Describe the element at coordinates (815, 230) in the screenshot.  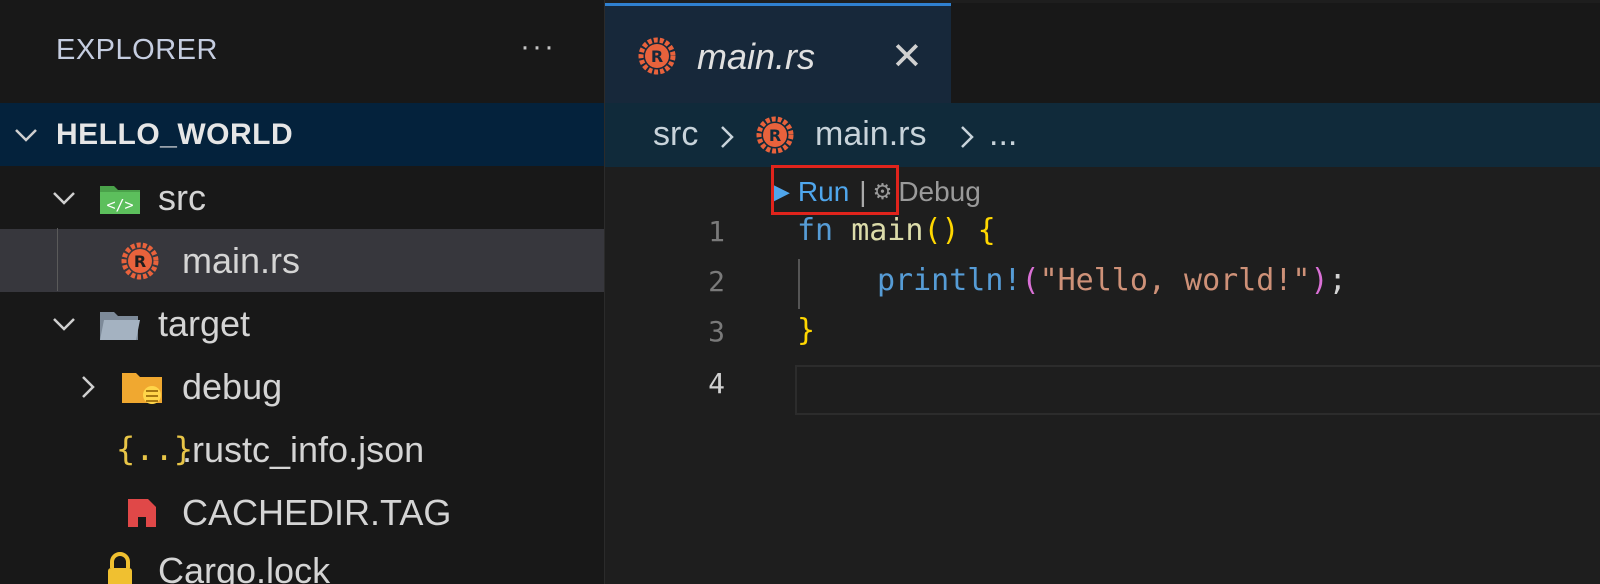
I see `code-keyword: fn` at that location.